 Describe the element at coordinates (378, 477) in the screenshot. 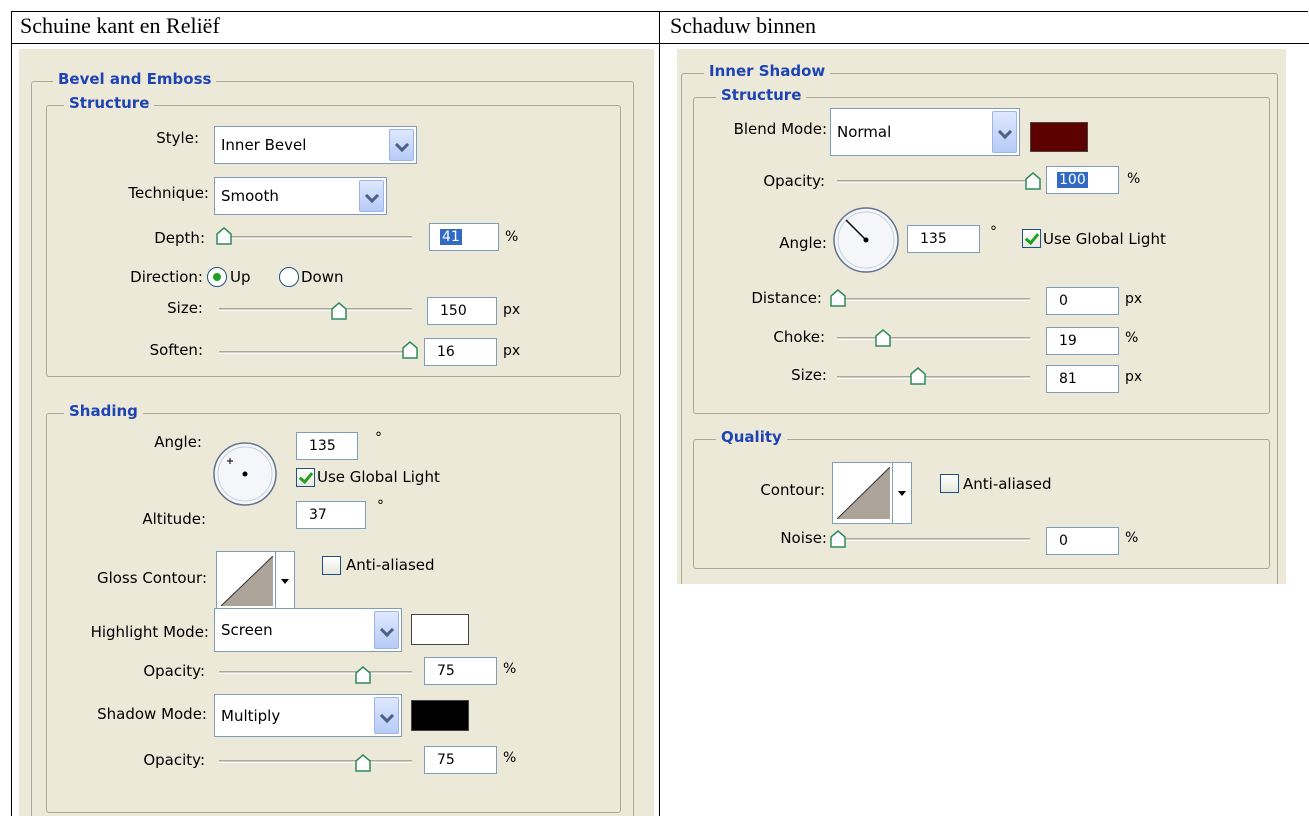

I see `global-light-label: Use Global Light` at that location.